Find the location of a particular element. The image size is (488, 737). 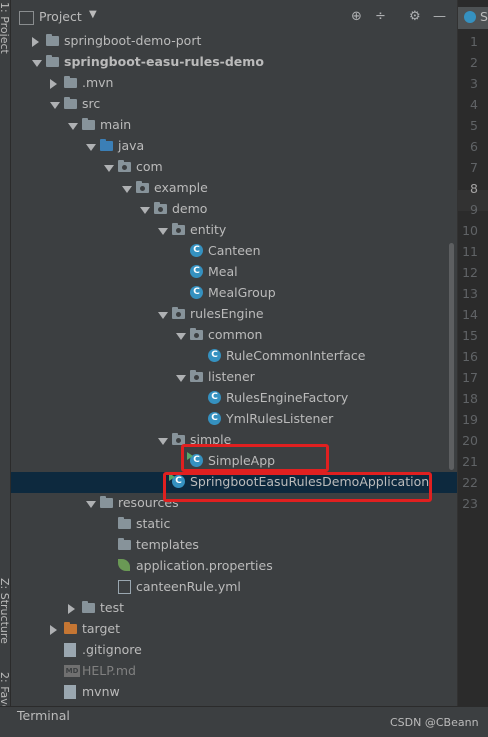

tree-row: C Canteen is located at coordinates (234, 251).